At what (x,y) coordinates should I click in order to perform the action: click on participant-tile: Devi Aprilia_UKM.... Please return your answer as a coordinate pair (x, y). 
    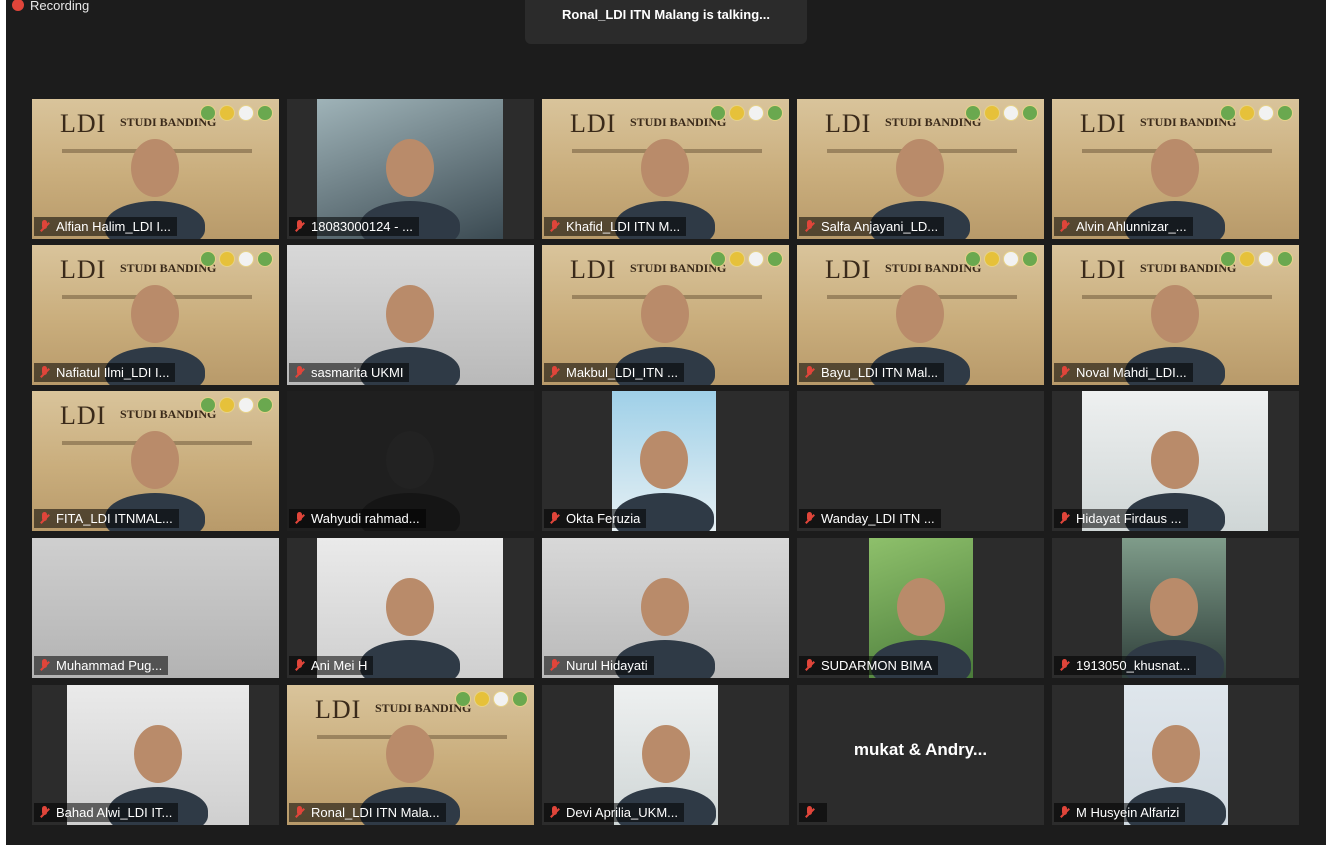
    Looking at the image, I should click on (665, 755).